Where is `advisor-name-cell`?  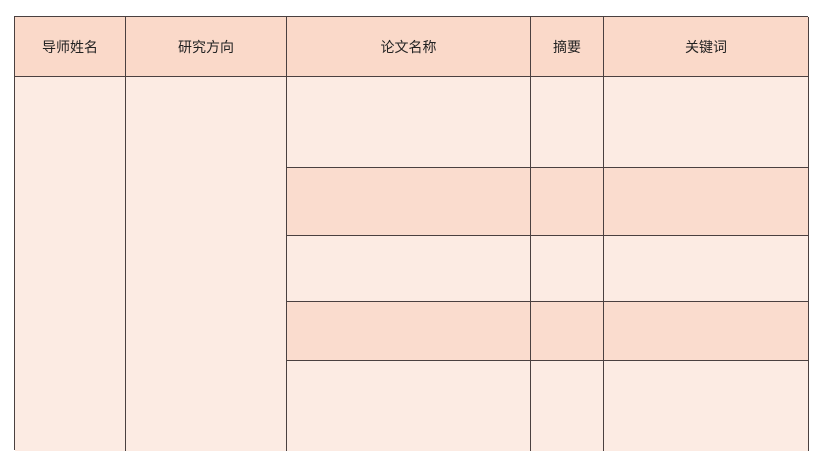 advisor-name-cell is located at coordinates (70, 264).